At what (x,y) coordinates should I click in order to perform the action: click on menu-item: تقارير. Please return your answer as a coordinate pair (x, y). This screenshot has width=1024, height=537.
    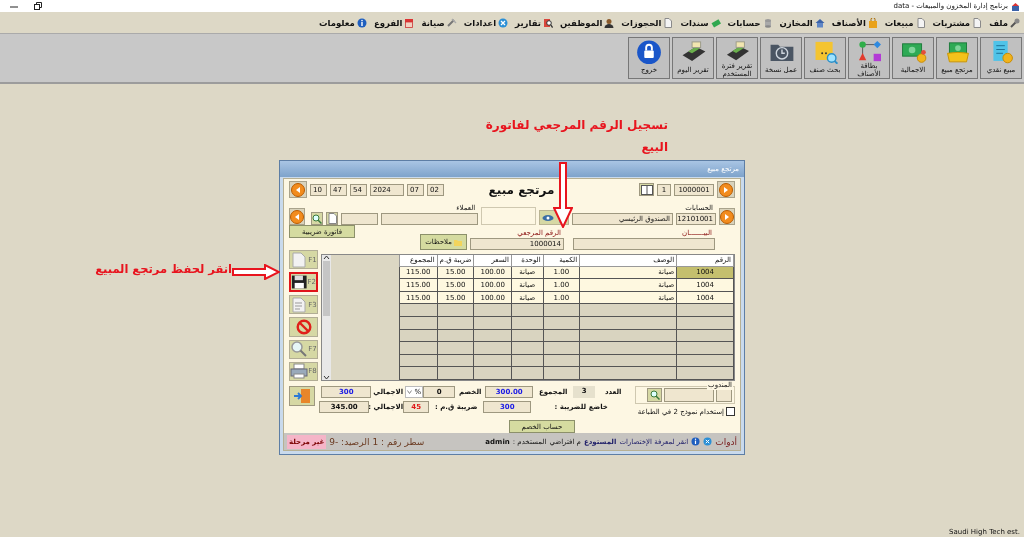
    Looking at the image, I should click on (534, 22).